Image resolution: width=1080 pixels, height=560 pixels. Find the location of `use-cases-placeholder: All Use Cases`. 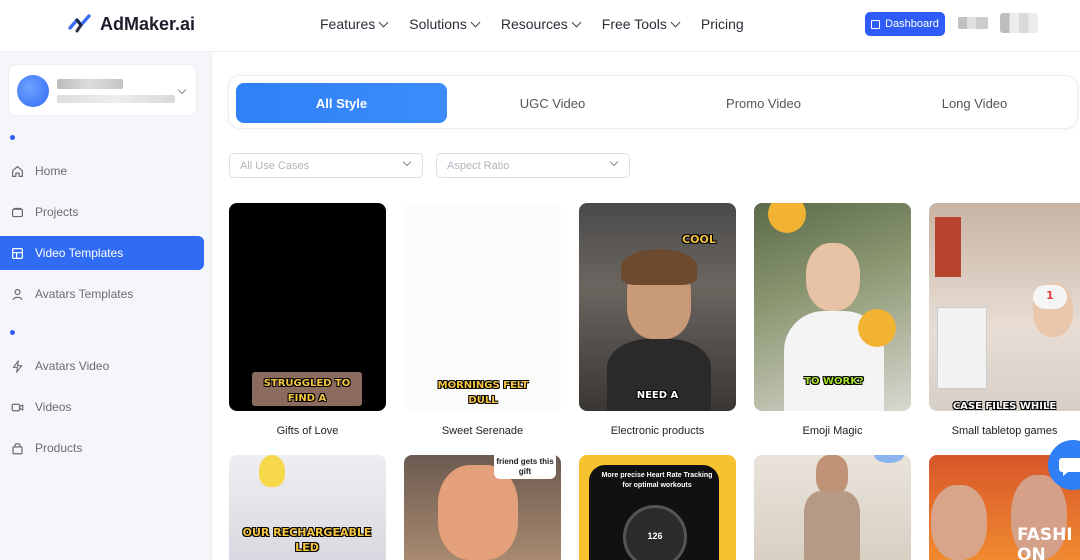

use-cases-placeholder: All Use Cases is located at coordinates (275, 165).